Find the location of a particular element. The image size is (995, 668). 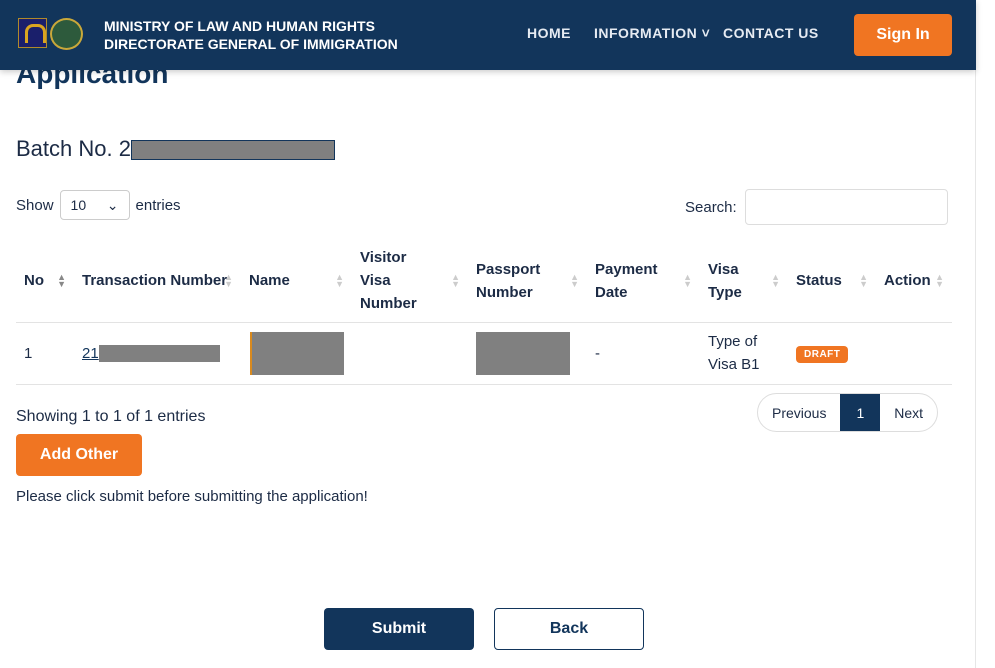

batch-label: Batch No. 2 is located at coordinates (73, 148).